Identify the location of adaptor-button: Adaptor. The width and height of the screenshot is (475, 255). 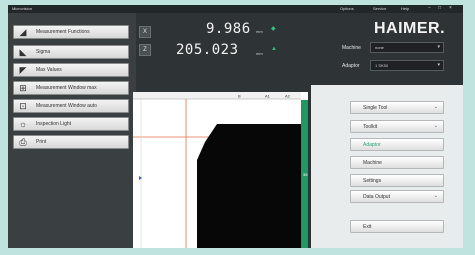
(397, 144).